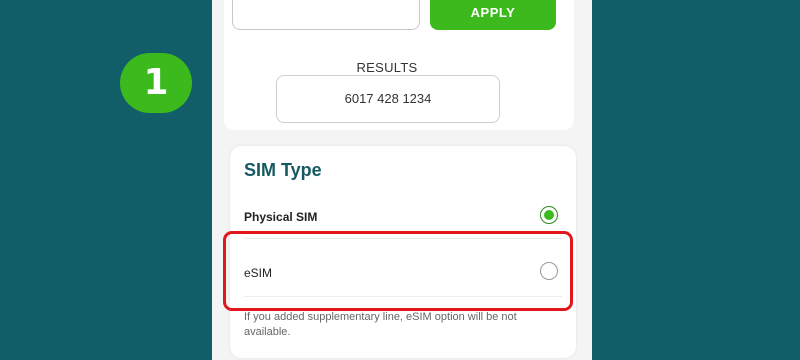  I want to click on apply-button: APPLY, so click(493, 15).